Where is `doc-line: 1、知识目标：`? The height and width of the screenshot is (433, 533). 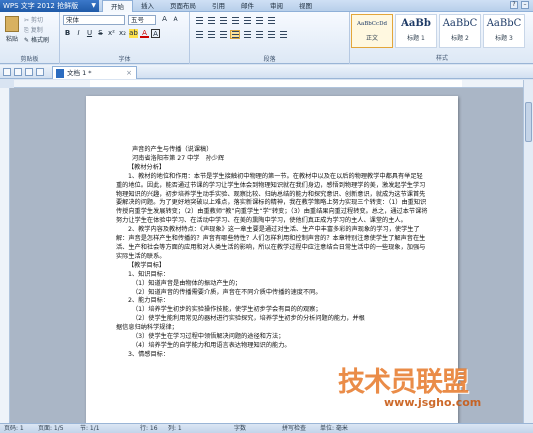 doc-line: 1、知识目标： is located at coordinates (149, 274).